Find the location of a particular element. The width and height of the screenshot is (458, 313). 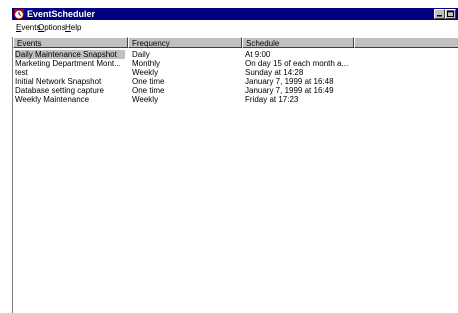

table-row: Daily Maintenance Snapshot Daily At 9:00 is located at coordinates (235, 54).